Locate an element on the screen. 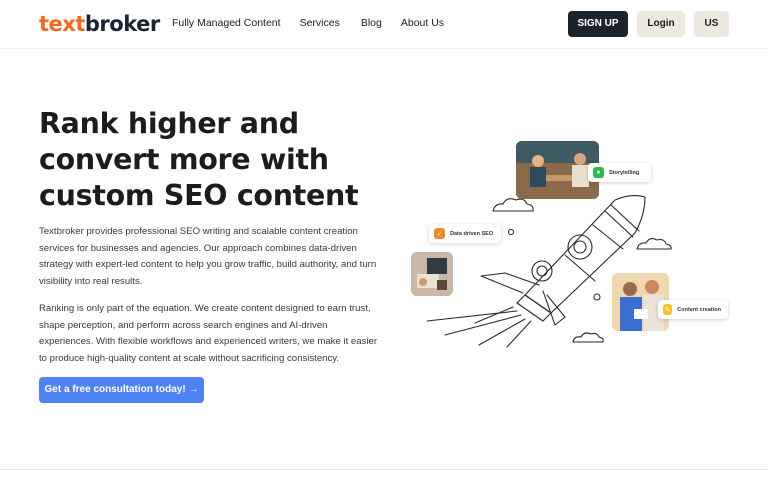 This screenshot has height=480, width=768. chip-content-label: Content creation is located at coordinates (699, 309).